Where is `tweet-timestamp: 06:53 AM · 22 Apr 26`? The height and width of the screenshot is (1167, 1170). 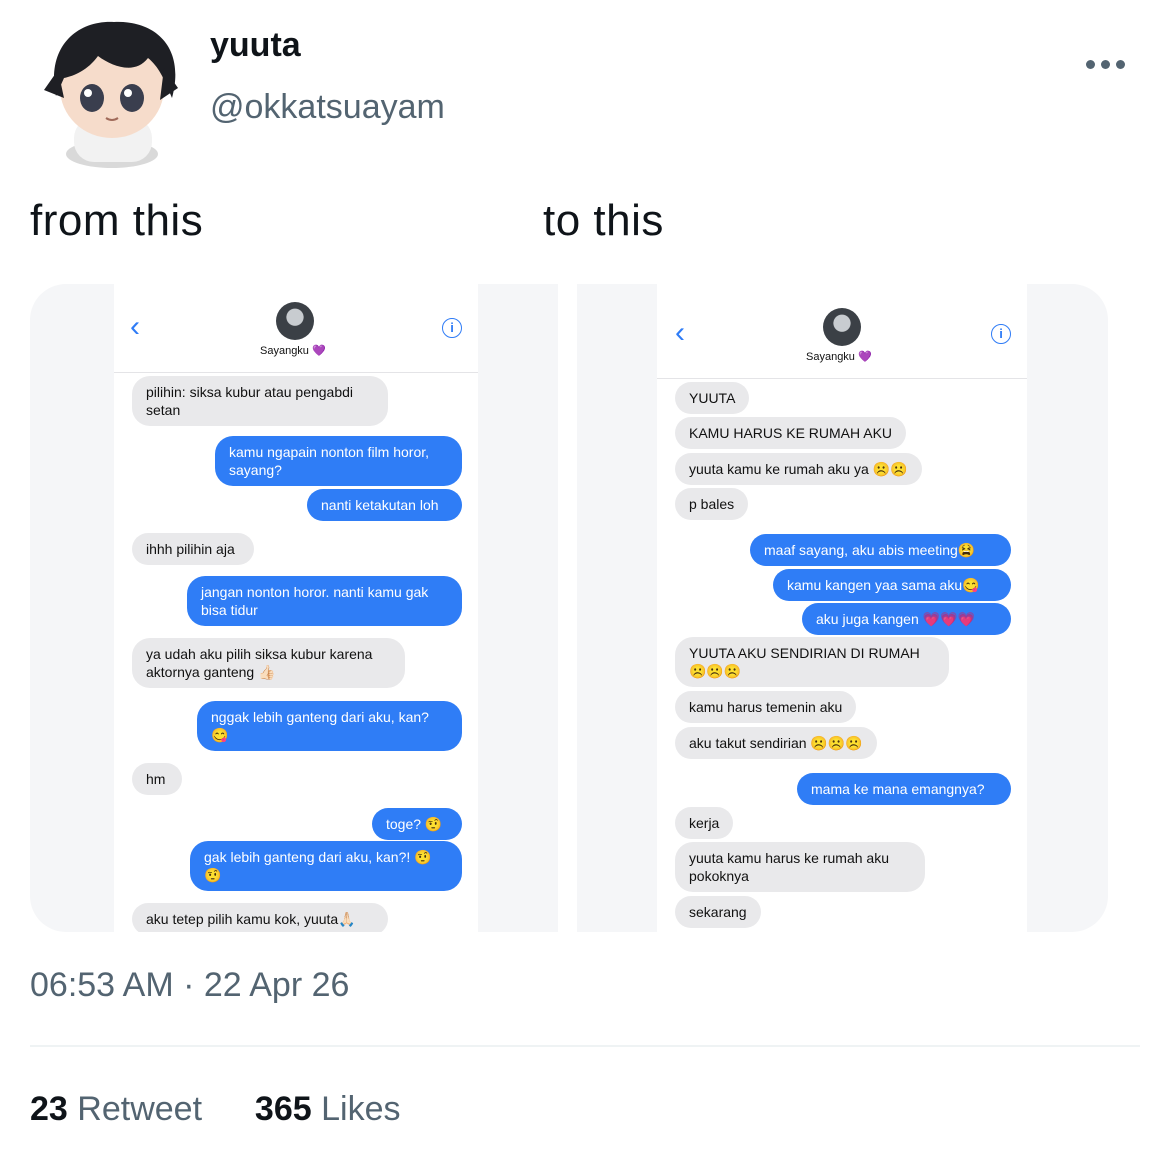
tweet-timestamp: 06:53 AM · 22 Apr 26 is located at coordinates (189, 985).